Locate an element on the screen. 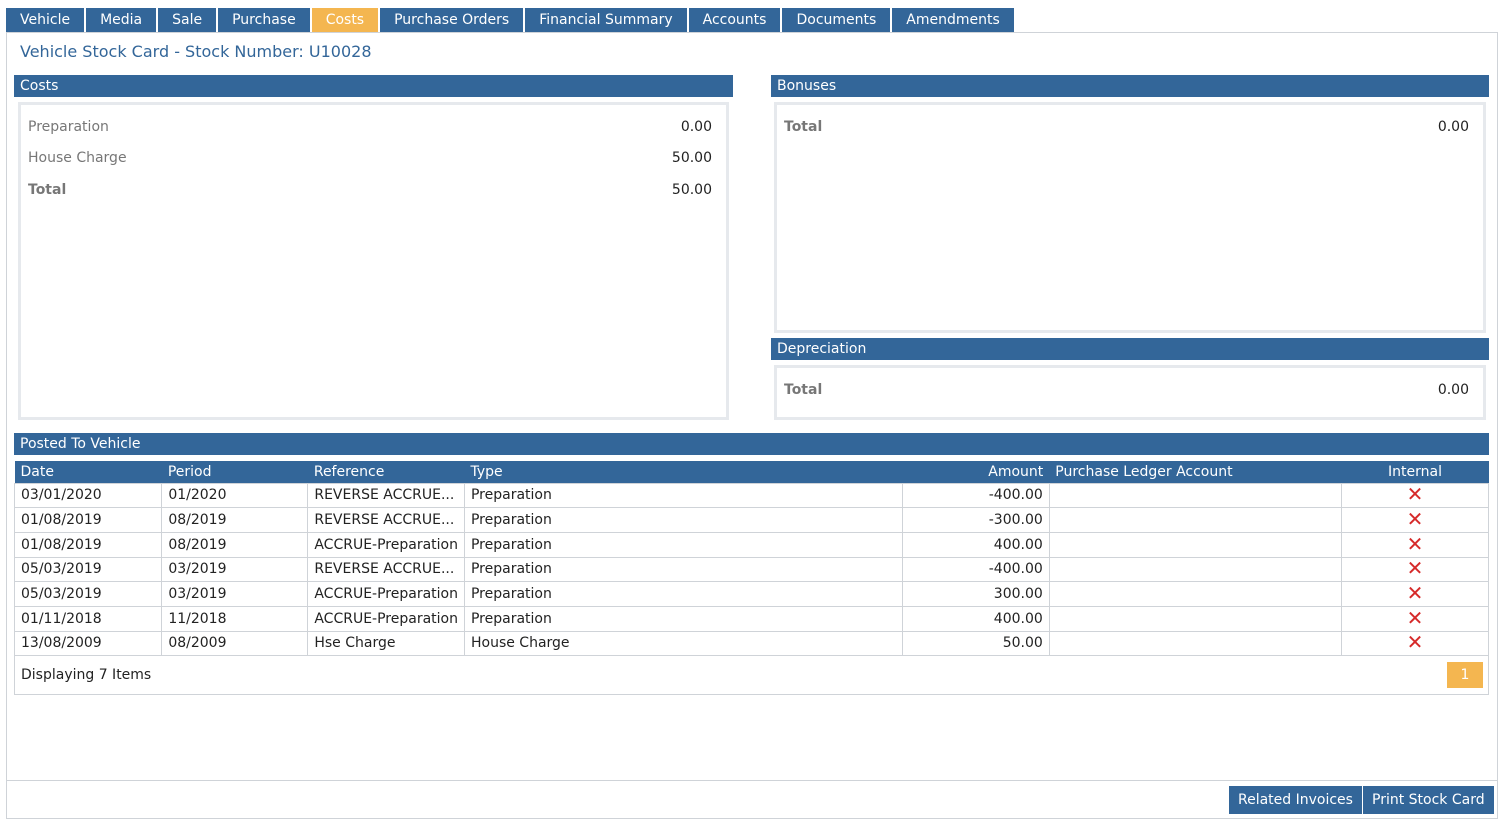 Image resolution: width=1503 pixels, height=829 pixels. divider is located at coordinates (752, 780).